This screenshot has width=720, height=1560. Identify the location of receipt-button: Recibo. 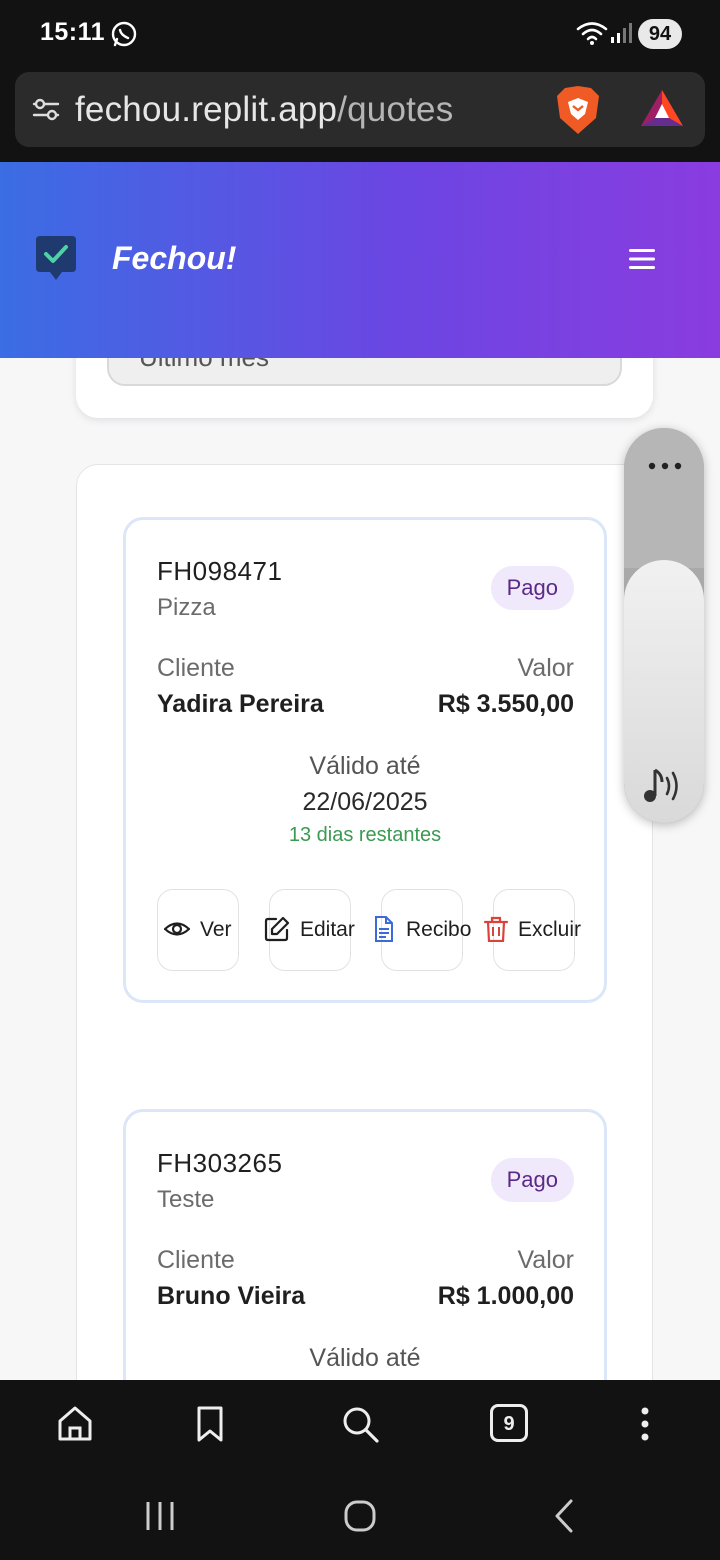
(423, 930).